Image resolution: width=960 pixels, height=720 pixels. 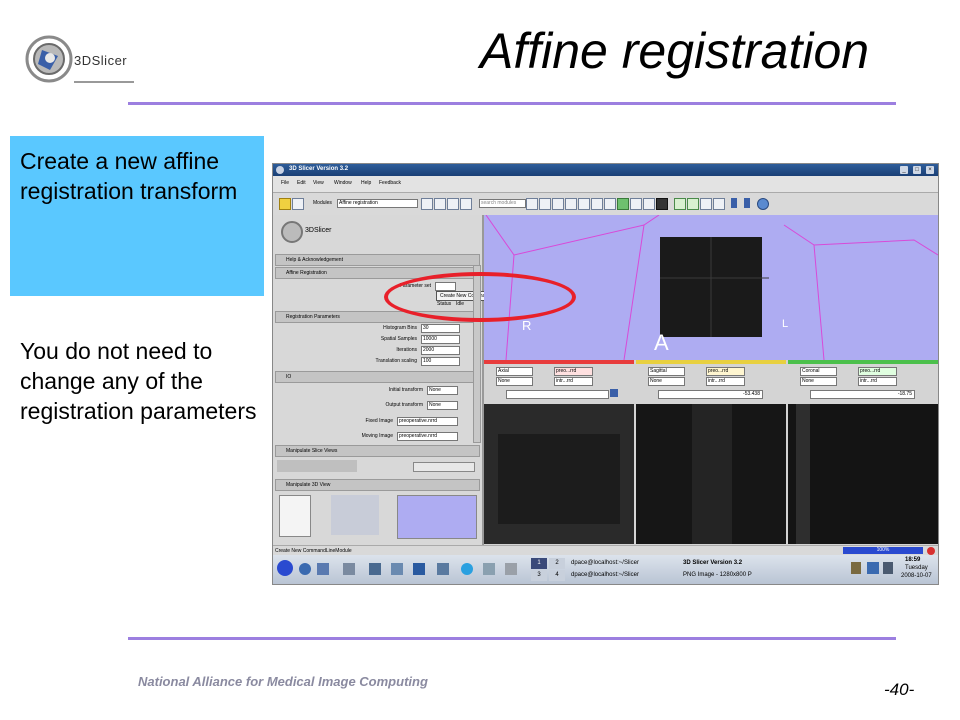 I want to click on fiducials-icon, so click(x=597, y=204).